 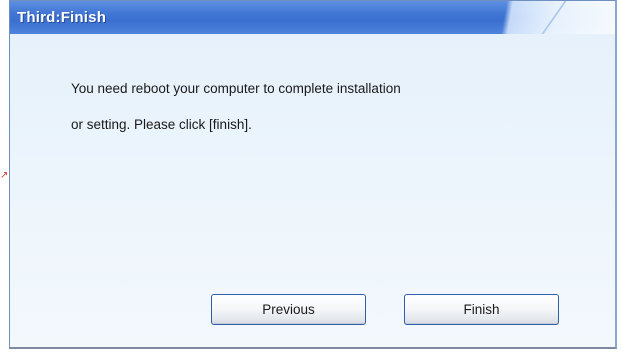 I want to click on message-line-2: or setting. Please click [finish]., so click(x=161, y=124).